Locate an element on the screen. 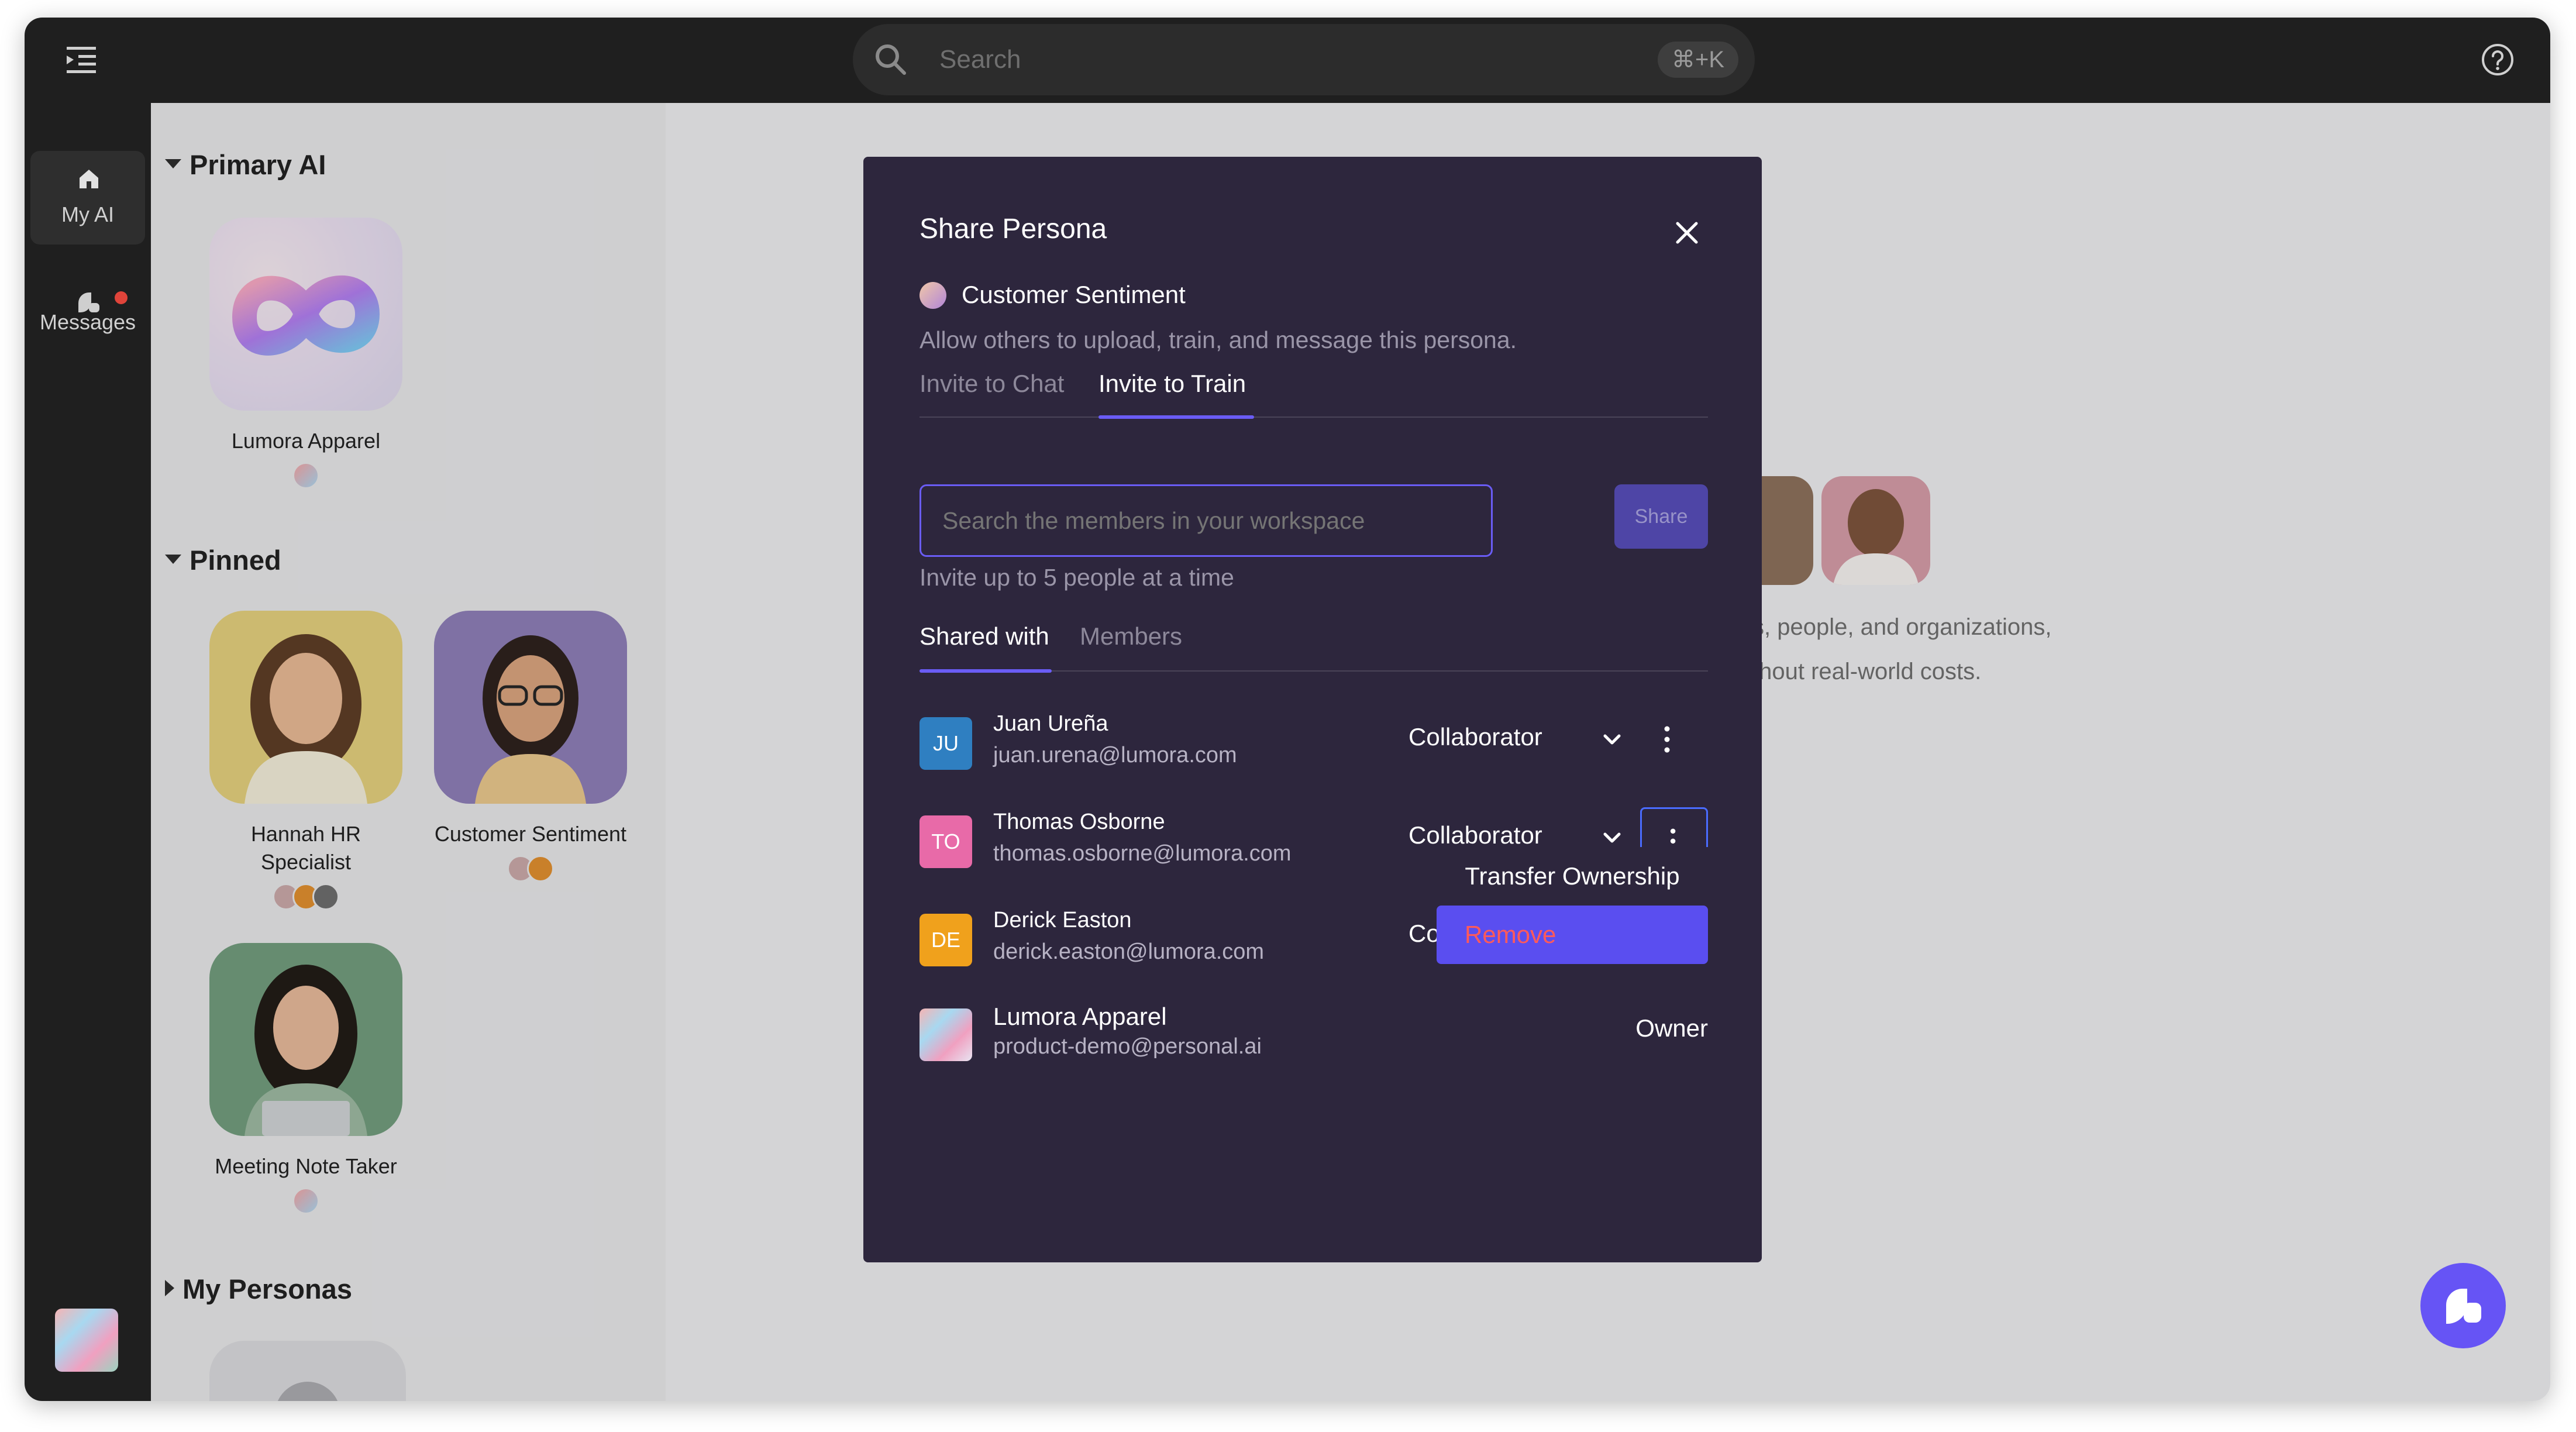  rail-item-messages: Messages is located at coordinates (87, 321).